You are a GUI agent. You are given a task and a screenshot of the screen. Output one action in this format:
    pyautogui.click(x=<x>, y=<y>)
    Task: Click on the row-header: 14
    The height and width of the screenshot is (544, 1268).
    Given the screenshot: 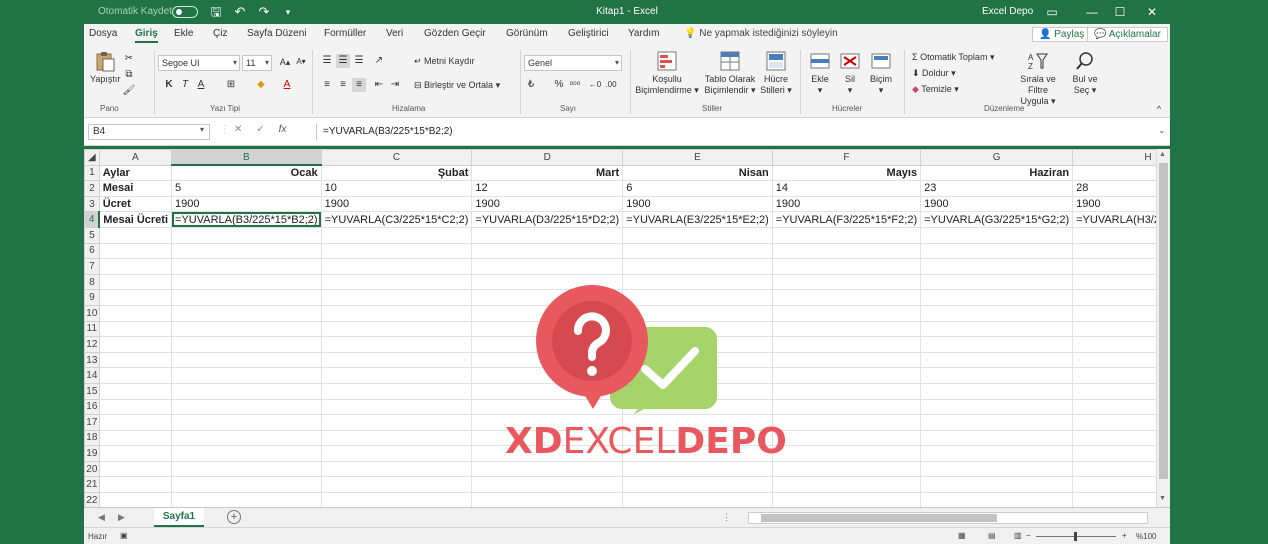 What is the action you would take?
    pyautogui.click(x=92, y=375)
    